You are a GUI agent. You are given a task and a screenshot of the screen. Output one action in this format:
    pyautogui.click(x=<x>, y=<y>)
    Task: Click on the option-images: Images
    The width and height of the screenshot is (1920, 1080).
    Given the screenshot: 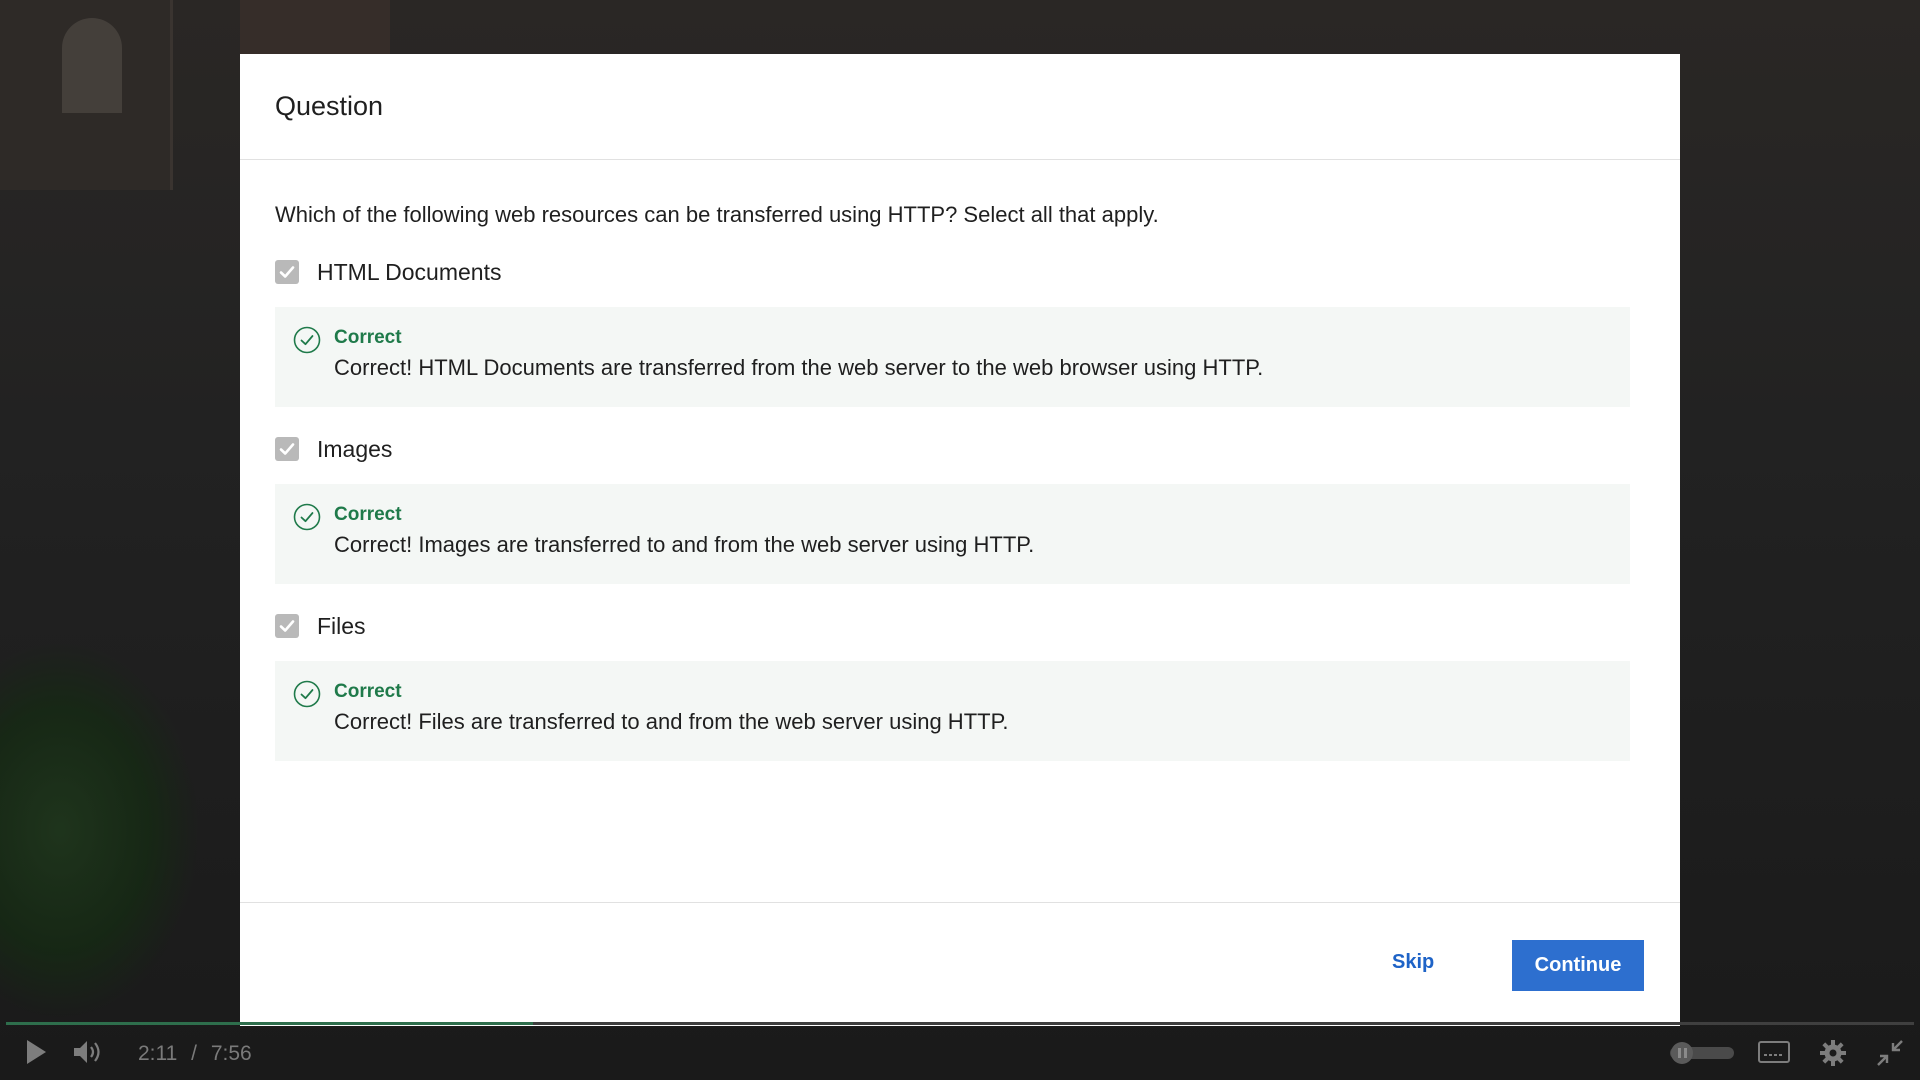 What is the action you would take?
    pyautogui.click(x=960, y=449)
    